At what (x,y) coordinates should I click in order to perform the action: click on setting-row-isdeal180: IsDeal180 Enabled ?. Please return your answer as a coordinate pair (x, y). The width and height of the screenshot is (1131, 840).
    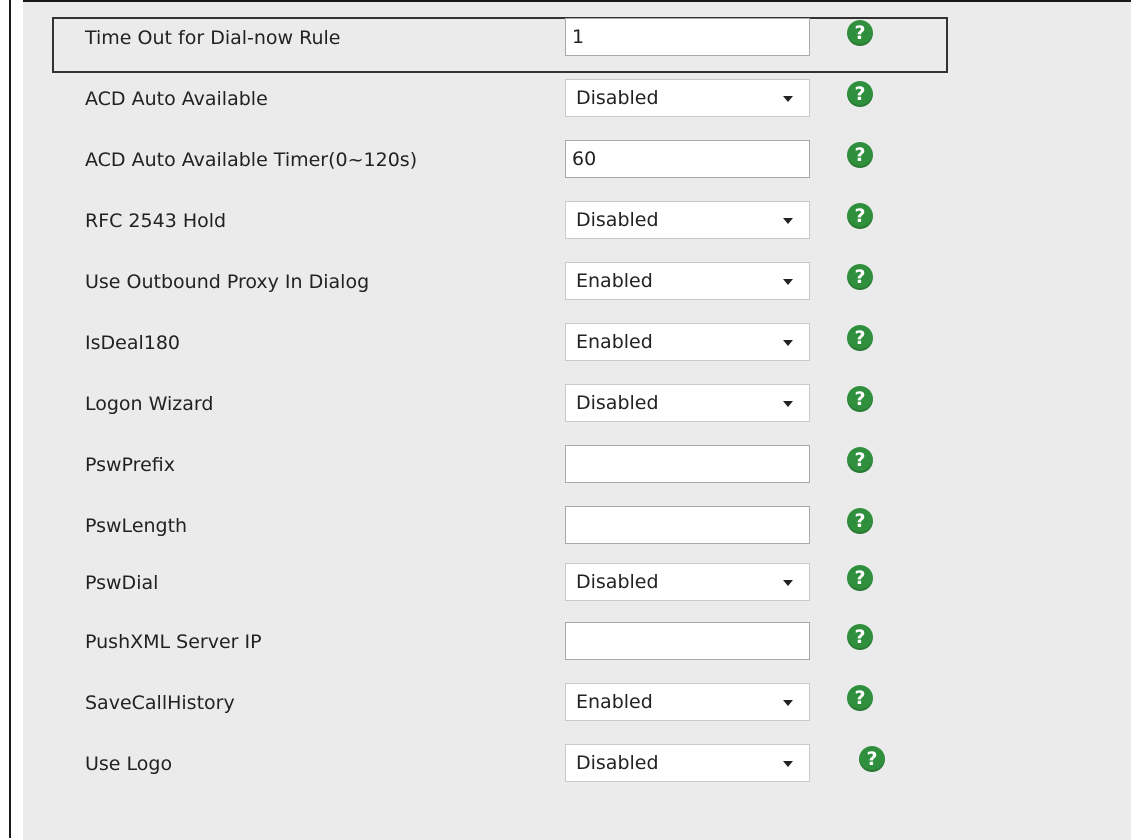
    Looking at the image, I should click on (565, 343).